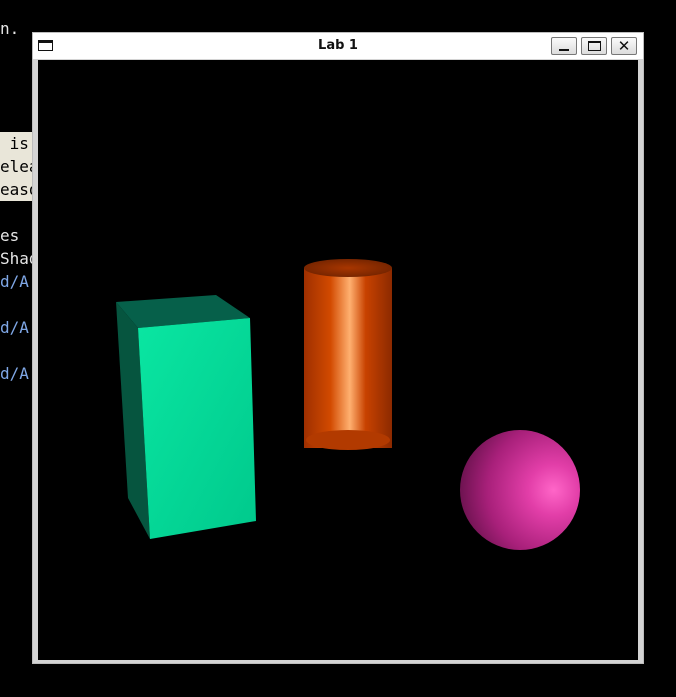  I want to click on maximize-icon, so click(594, 46).